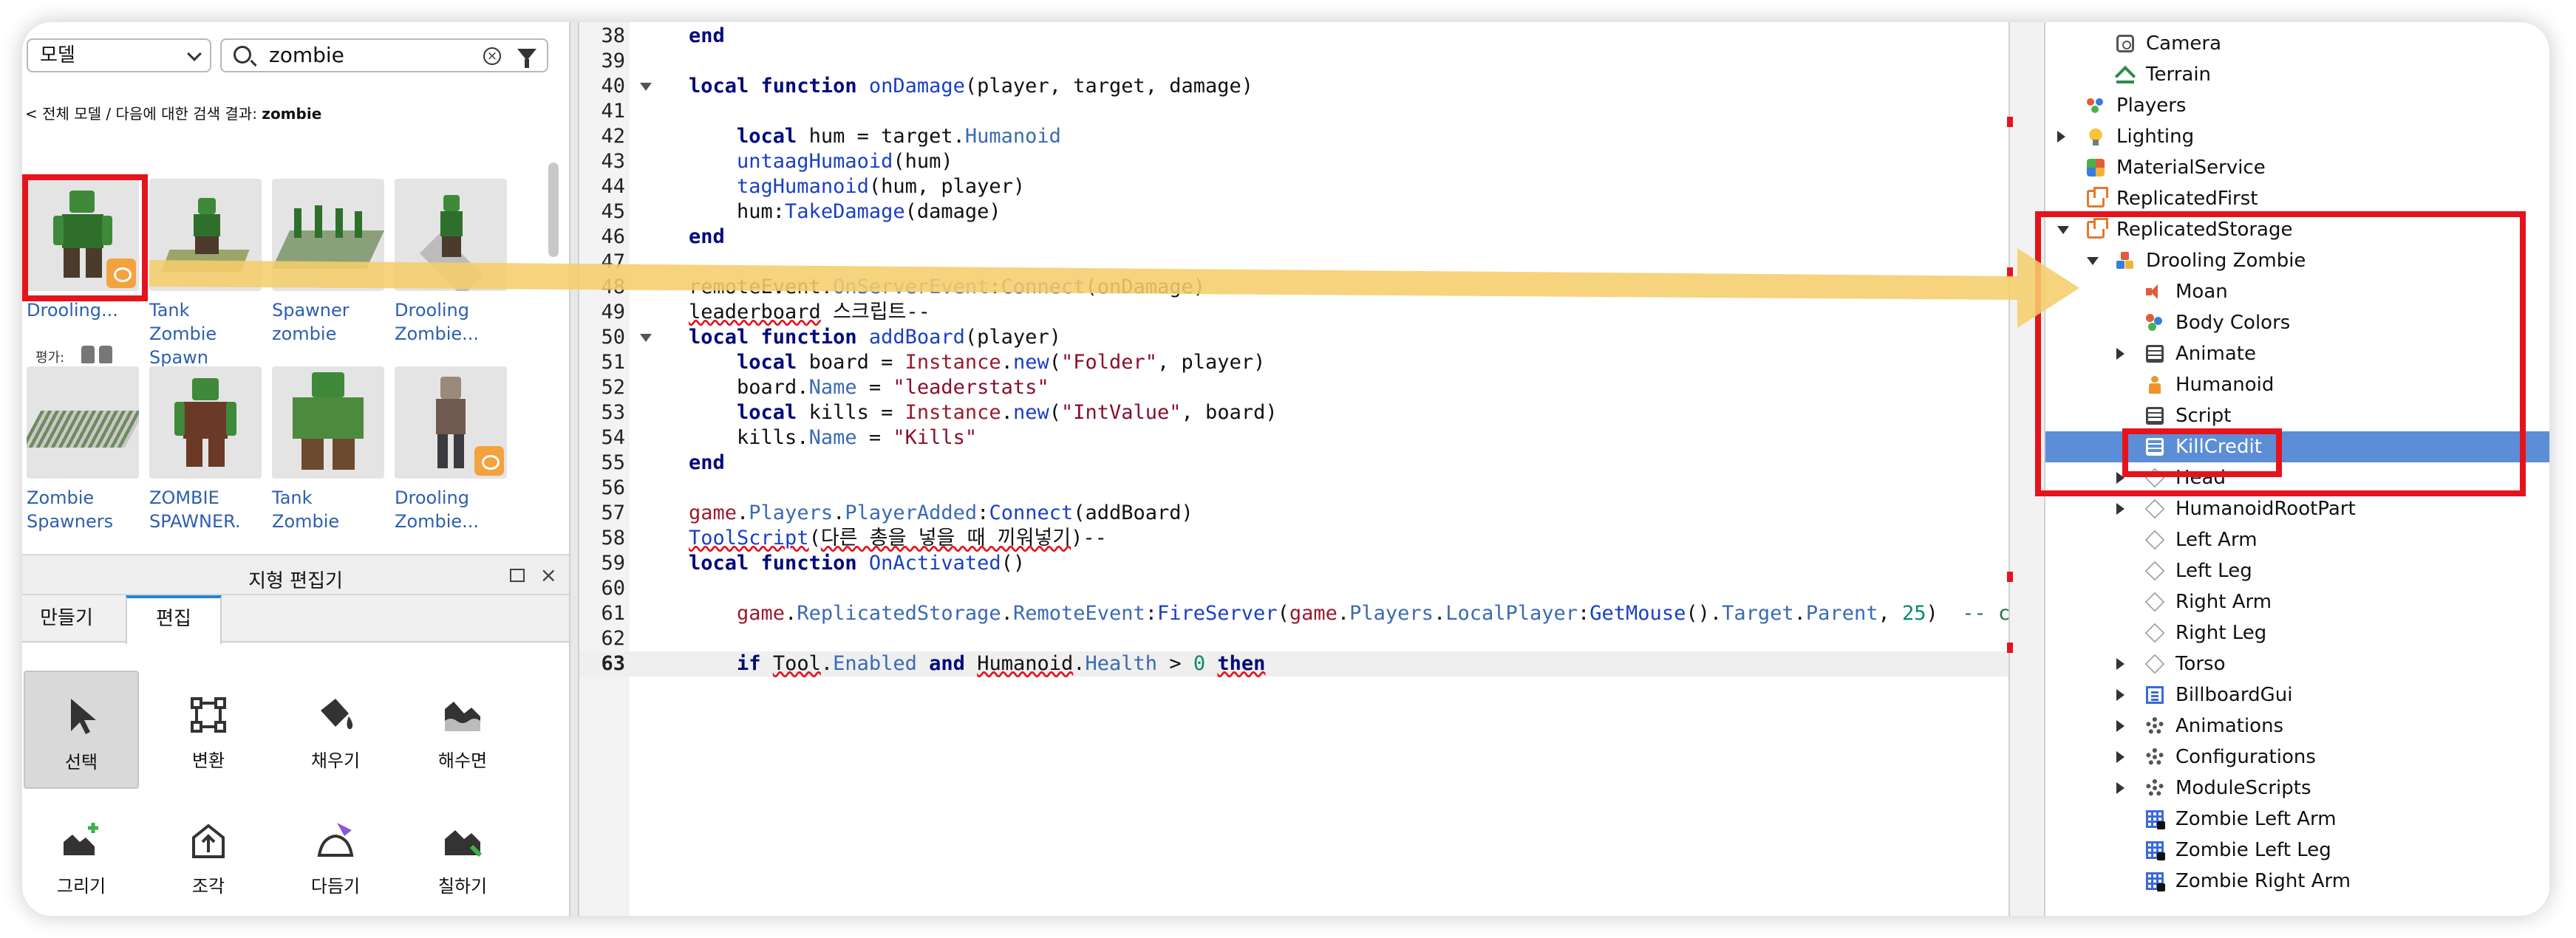 The image size is (2576, 938). Describe the element at coordinates (83, 509) in the screenshot. I see `item-name: Zombie Spawners` at that location.